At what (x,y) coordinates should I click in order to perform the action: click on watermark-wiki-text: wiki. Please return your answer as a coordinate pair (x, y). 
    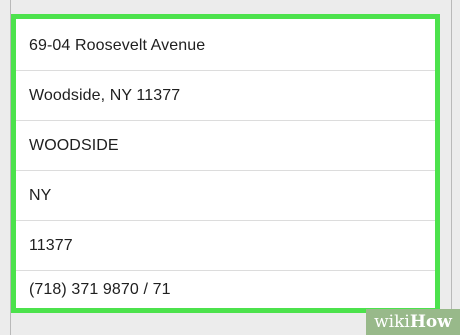
    Looking at the image, I should click on (392, 322).